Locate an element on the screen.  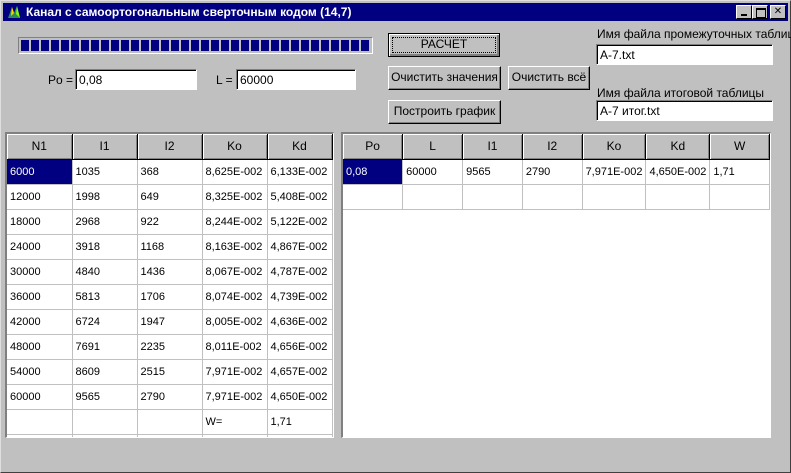
table-cell: 5,408E-002 is located at coordinates (300, 197).